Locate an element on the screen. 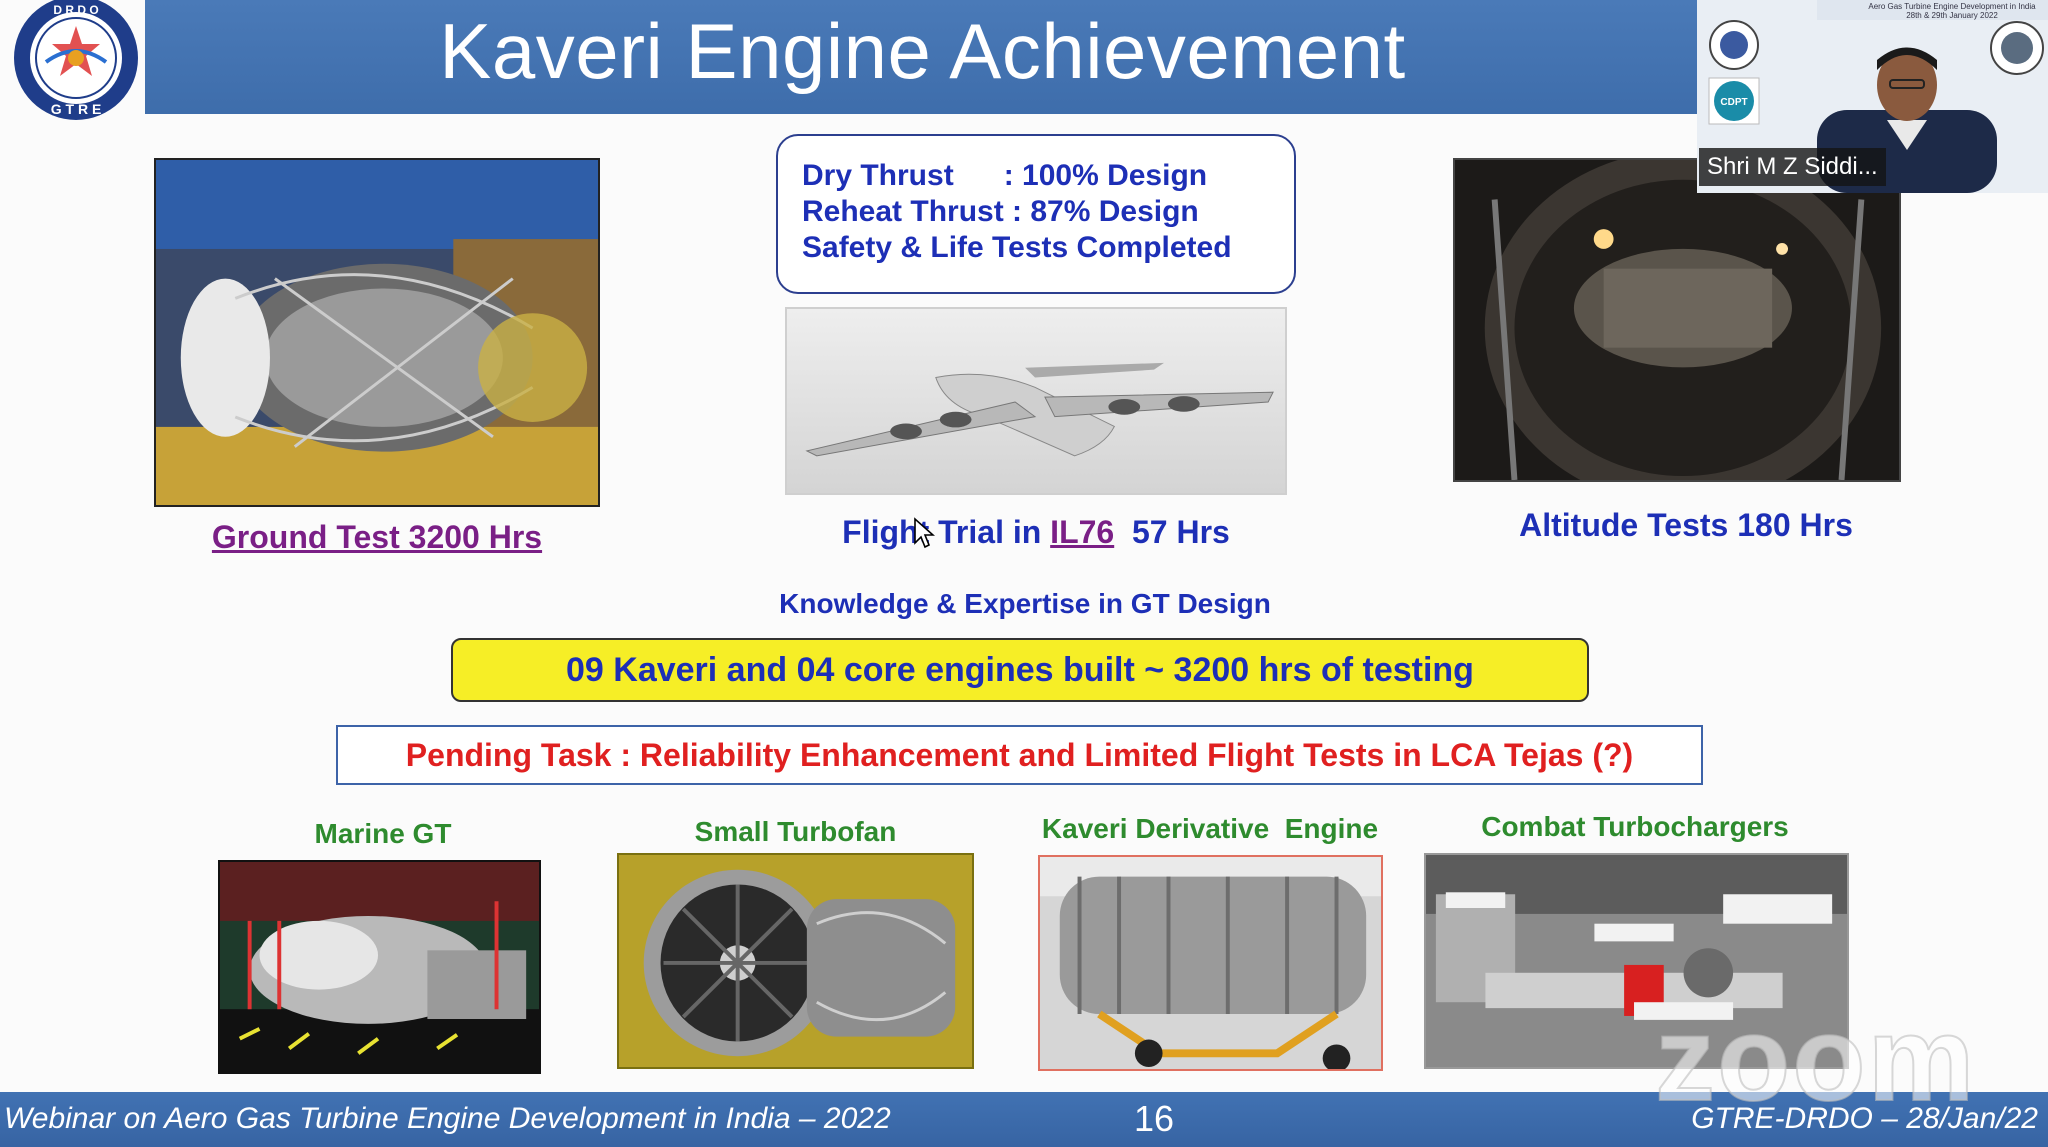  kaveri-derivative-engine-photo is located at coordinates (1210, 963).